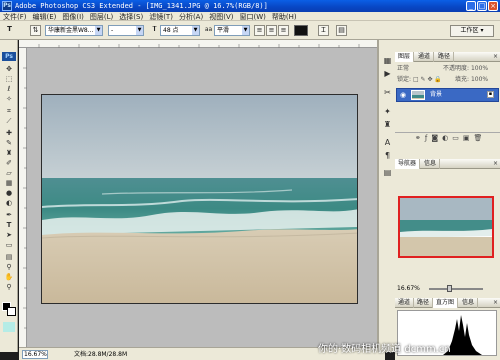  Describe the element at coordinates (73, 16) in the screenshot. I see `menu-image: 图像(I)` at that location.